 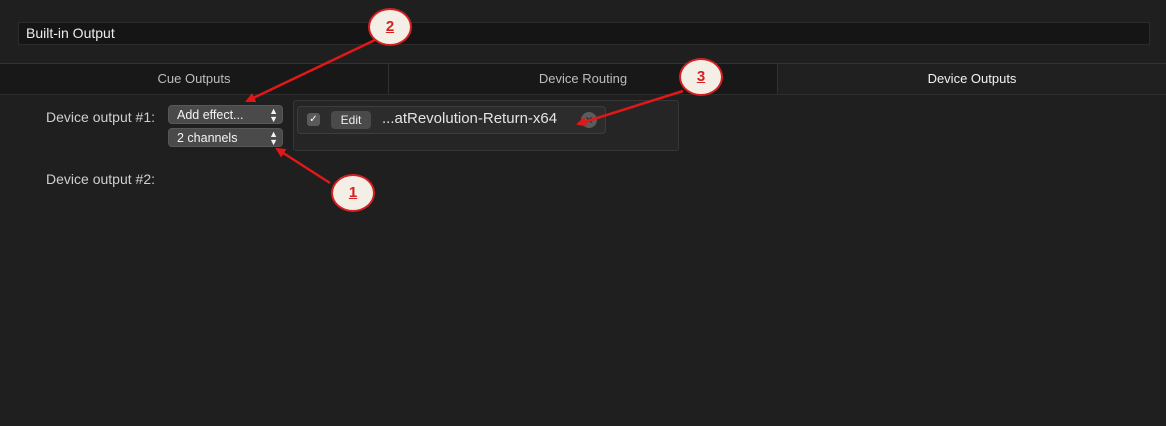 I want to click on callout-3: 3, so click(x=701, y=77).